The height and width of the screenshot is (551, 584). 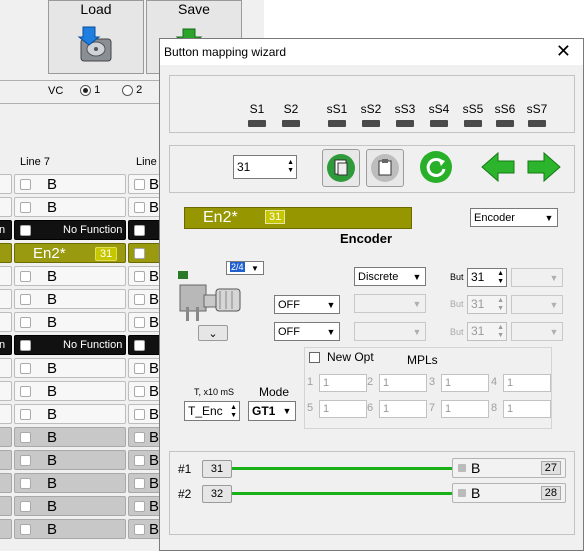 What do you see at coordinates (217, 469) in the screenshot?
I see `map1-number: 31` at bounding box center [217, 469].